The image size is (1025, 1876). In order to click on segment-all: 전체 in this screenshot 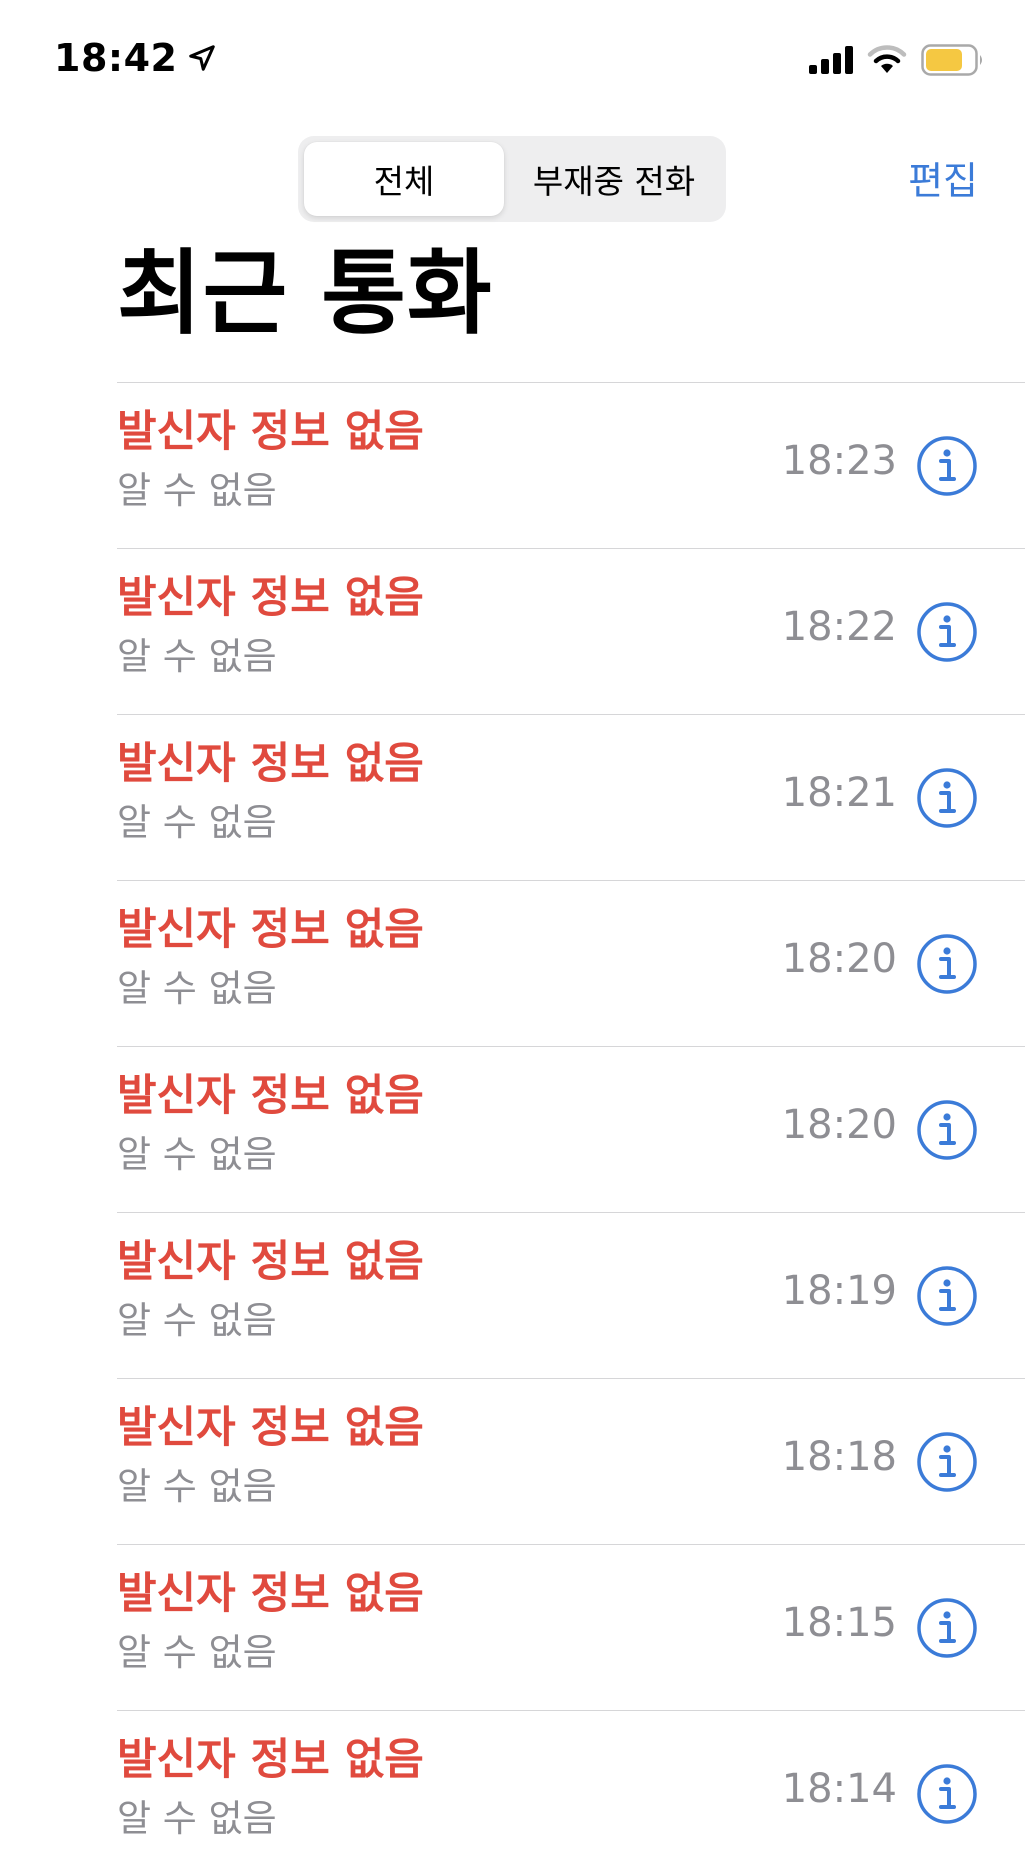, I will do `click(404, 179)`.